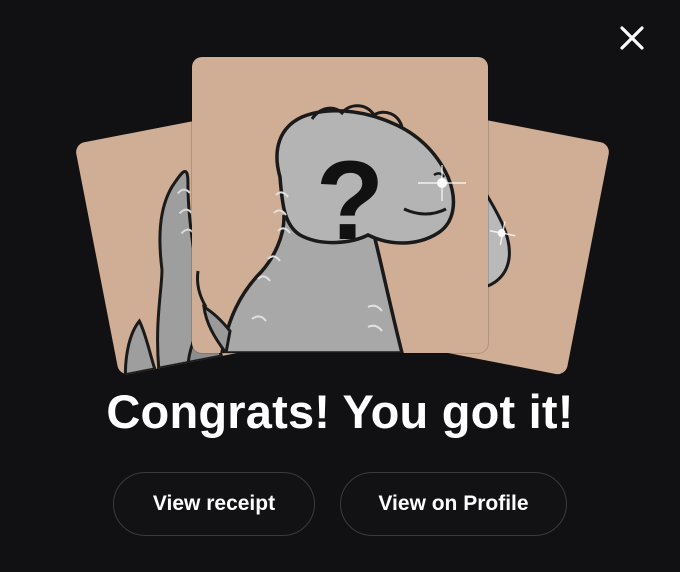 The height and width of the screenshot is (572, 680). What do you see at coordinates (214, 504) in the screenshot?
I see `view-receipt-button: View receipt` at bounding box center [214, 504].